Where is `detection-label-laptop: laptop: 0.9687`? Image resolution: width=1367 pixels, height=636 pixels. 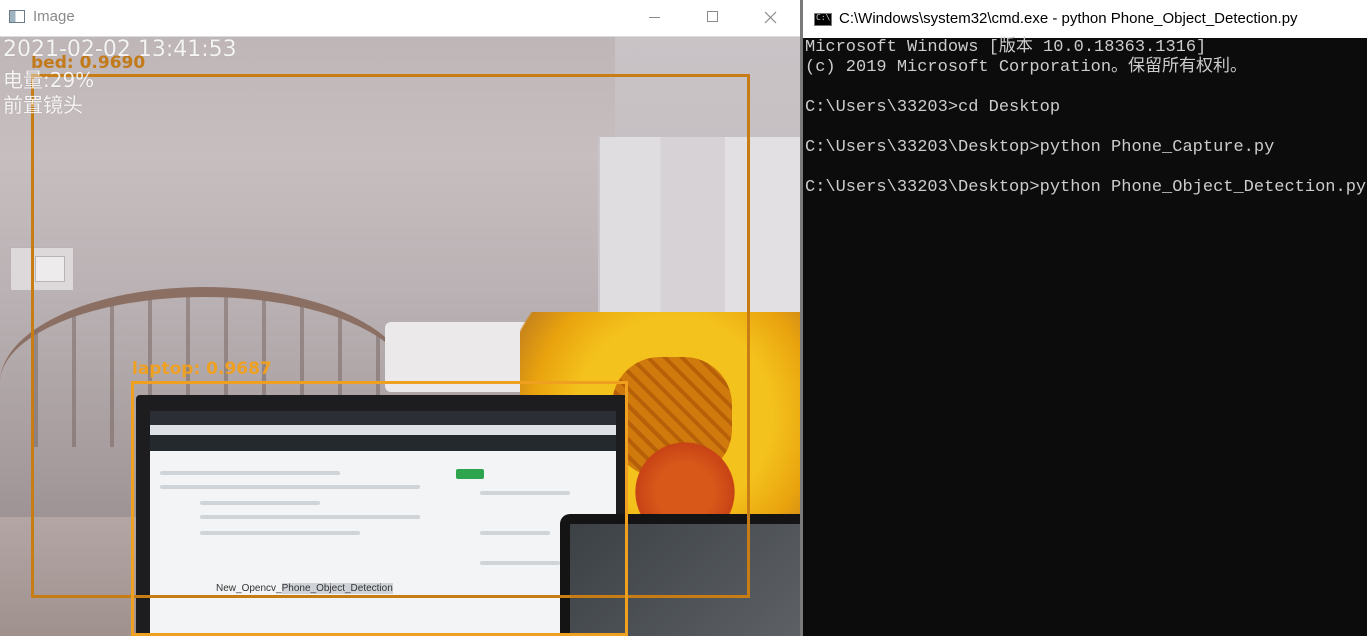
detection-label-laptop: laptop: 0.9687 is located at coordinates (202, 369).